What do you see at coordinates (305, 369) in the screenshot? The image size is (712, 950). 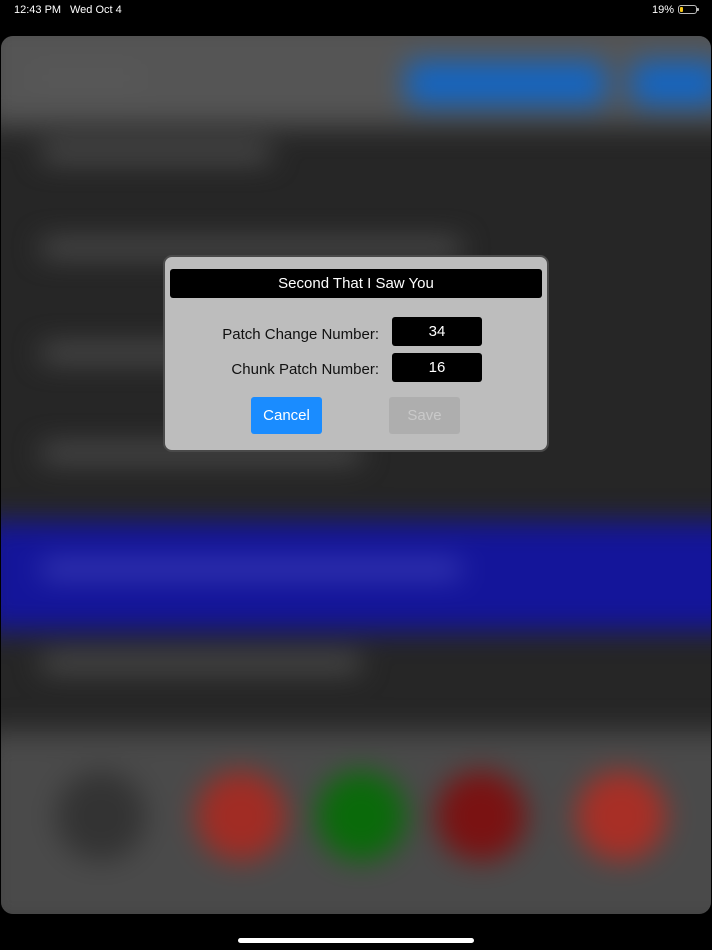 I see `chunk-patch-number-label: Chunk Patch Number:` at bounding box center [305, 369].